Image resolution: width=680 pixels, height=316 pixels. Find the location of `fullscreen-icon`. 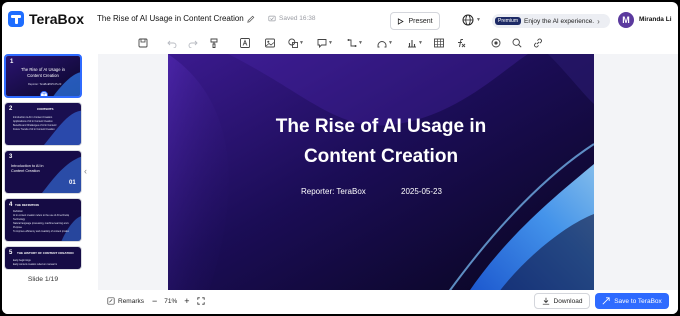

fullscreen-icon is located at coordinates (200, 301).